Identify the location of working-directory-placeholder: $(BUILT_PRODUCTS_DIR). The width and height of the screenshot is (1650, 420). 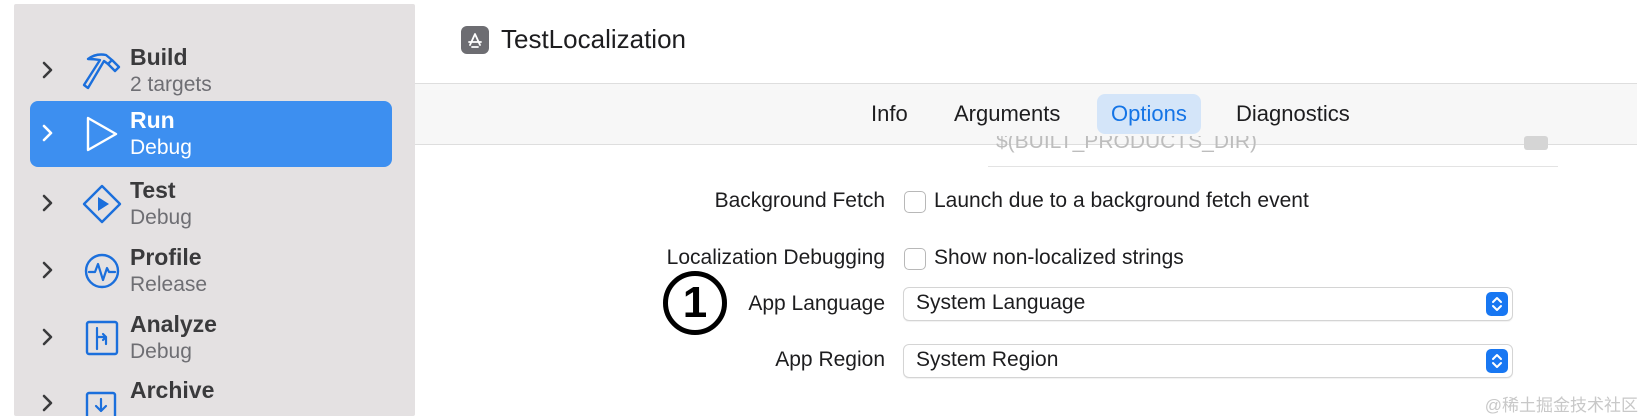
(1126, 144).